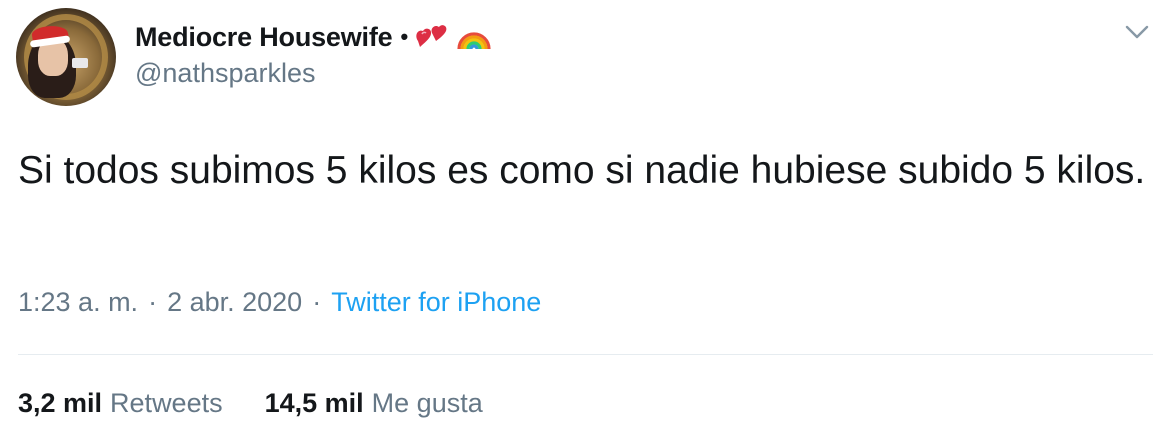  Describe the element at coordinates (80, 63) in the screenshot. I see `phone` at that location.